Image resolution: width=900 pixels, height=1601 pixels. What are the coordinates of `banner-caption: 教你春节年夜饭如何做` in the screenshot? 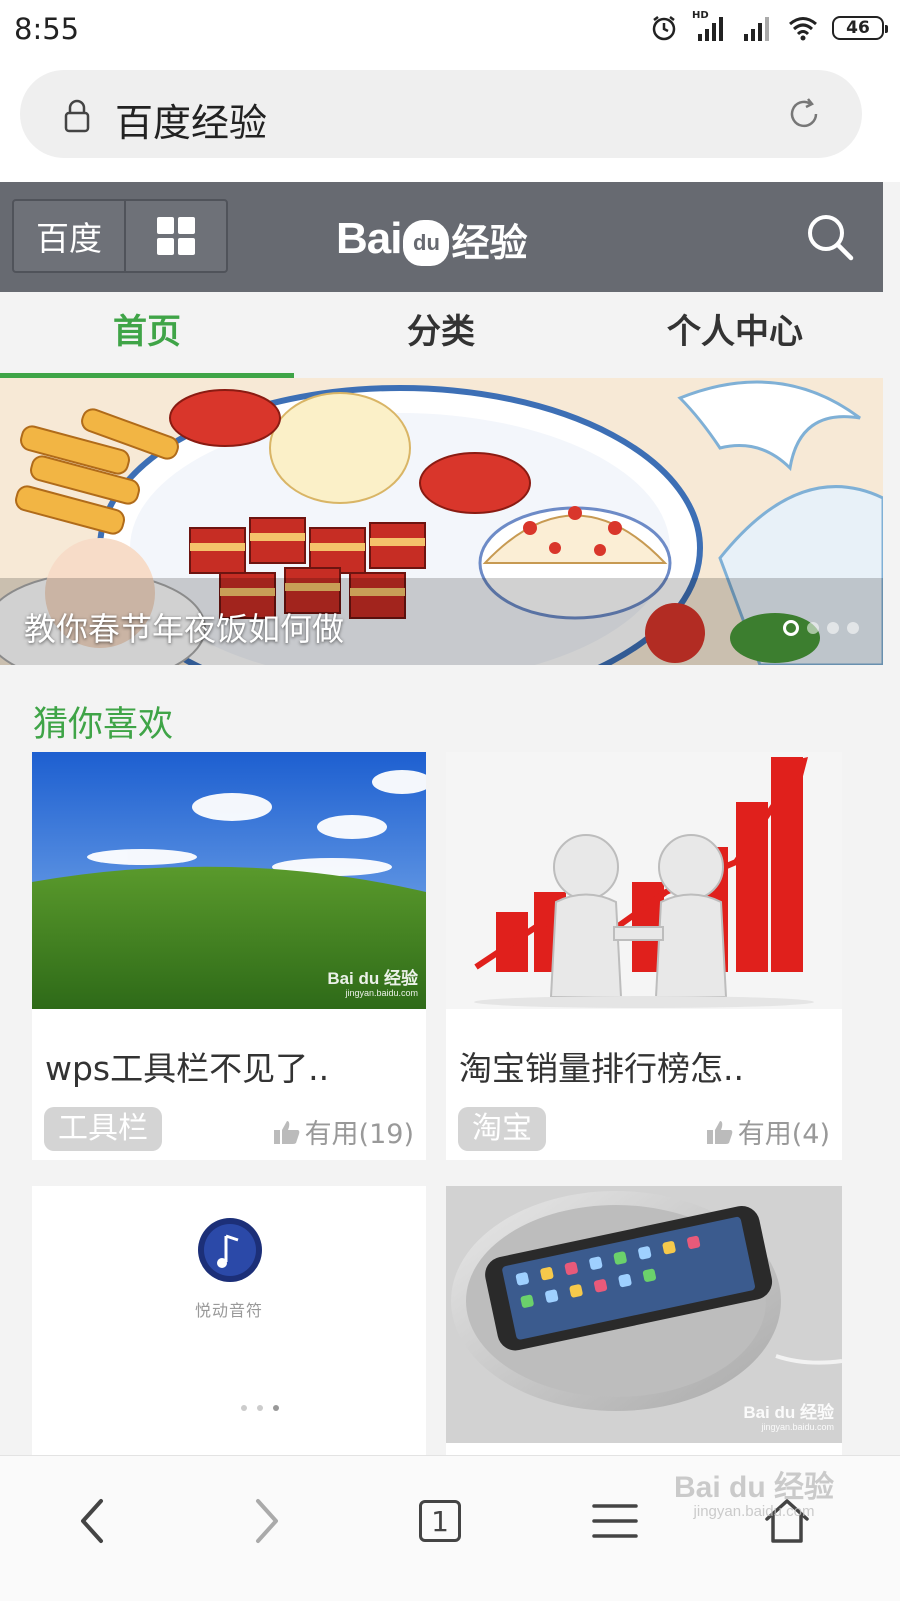 It's located at (184, 629).